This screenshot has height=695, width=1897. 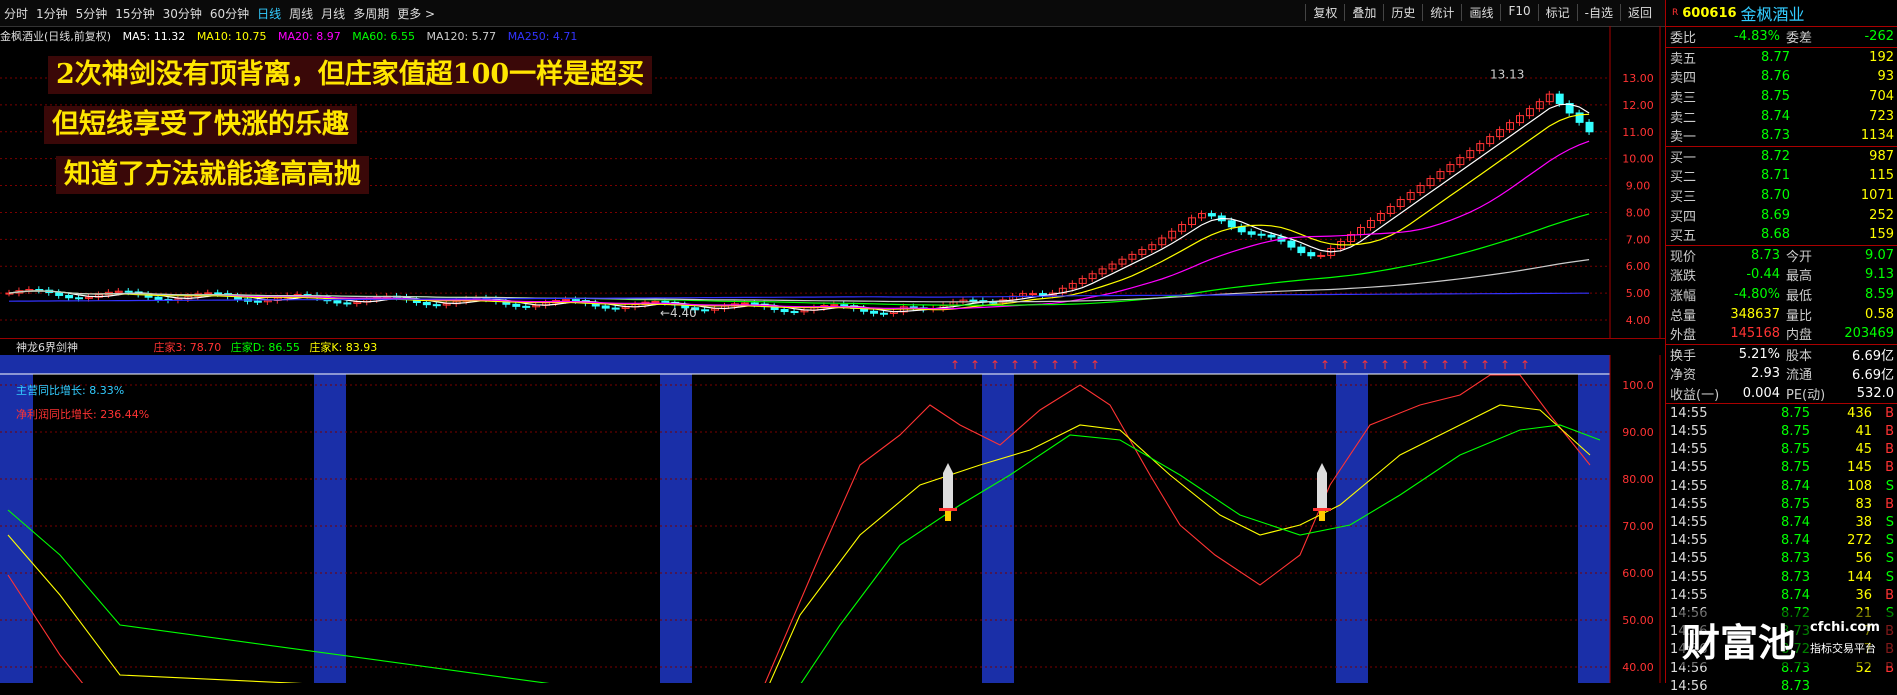 What do you see at coordinates (1877, 196) in the screenshot?
I see `bid-volume: 1071` at bounding box center [1877, 196].